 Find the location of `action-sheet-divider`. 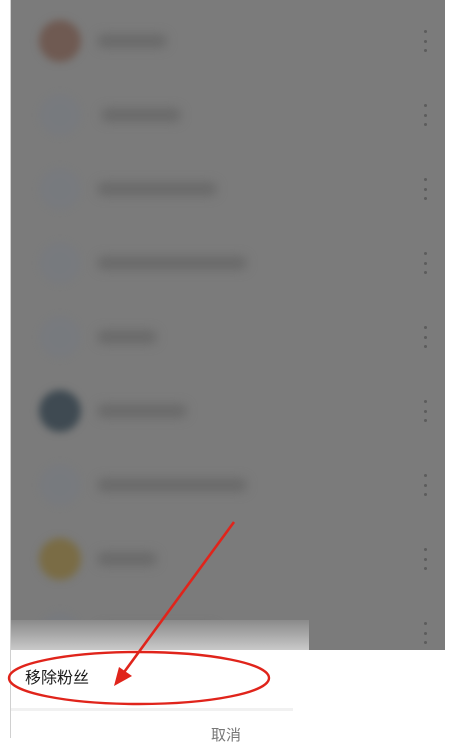

action-sheet-divider is located at coordinates (152, 709).